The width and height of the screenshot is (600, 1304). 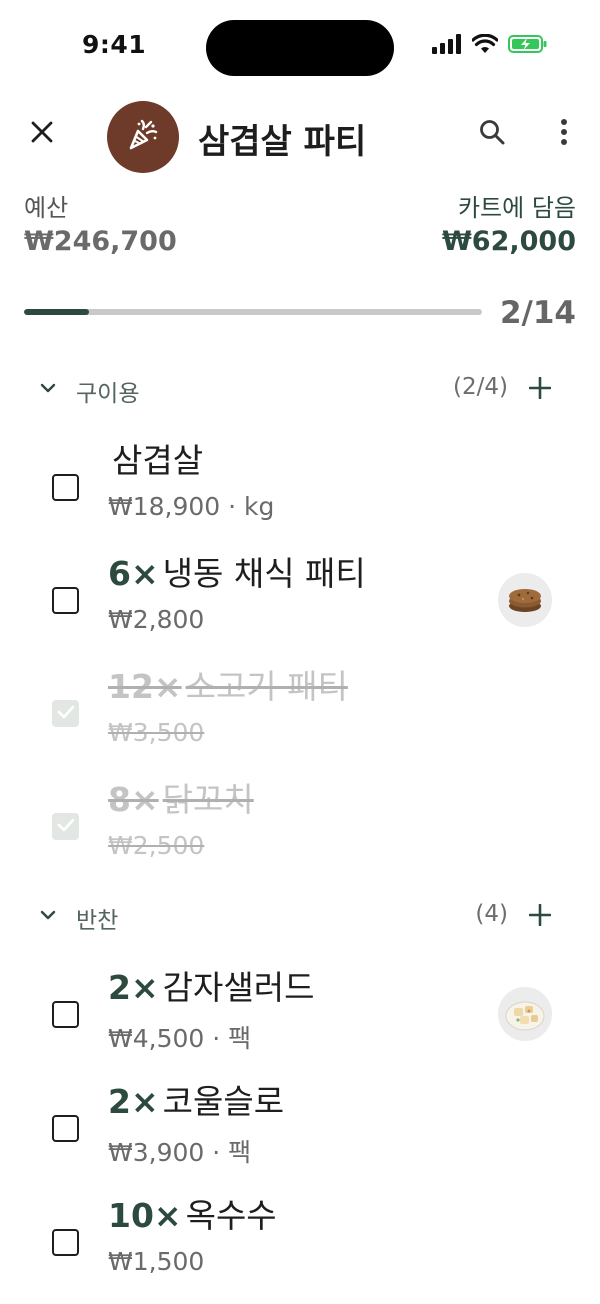 What do you see at coordinates (264, 573) in the screenshot?
I see `item-name: 냉동 채식 패티` at bounding box center [264, 573].